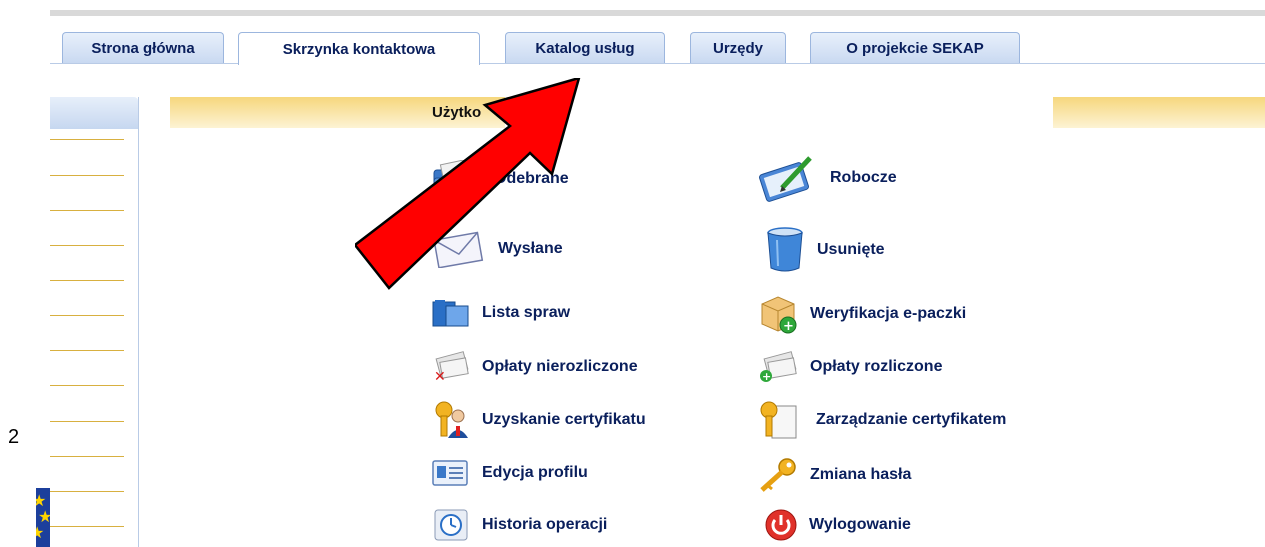  What do you see at coordinates (539, 420) in the screenshot?
I see `menu-uzyskanie-certyfikatu: Uzyskanie certyfikatu` at bounding box center [539, 420].